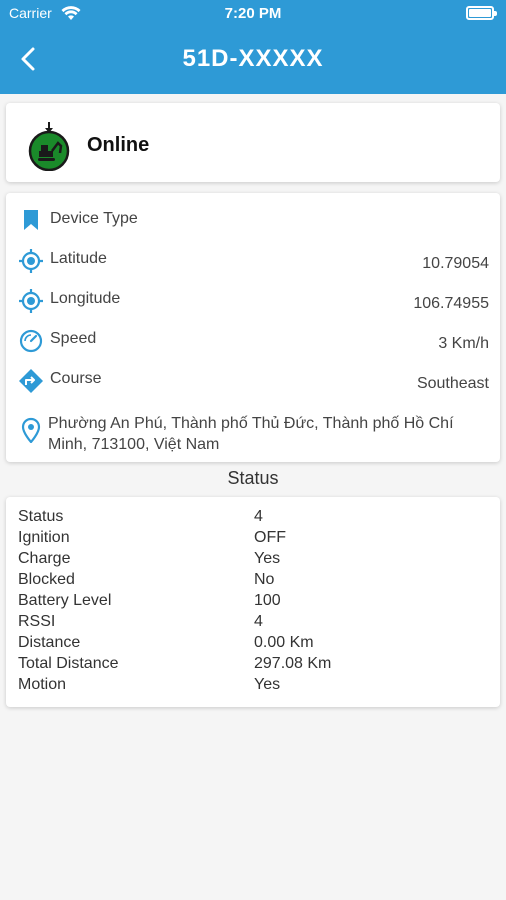 This screenshot has height=900, width=506. Describe the element at coordinates (134, 444) in the screenshot. I see `address-line-2: Minh, 713100, Việt Nam` at that location.